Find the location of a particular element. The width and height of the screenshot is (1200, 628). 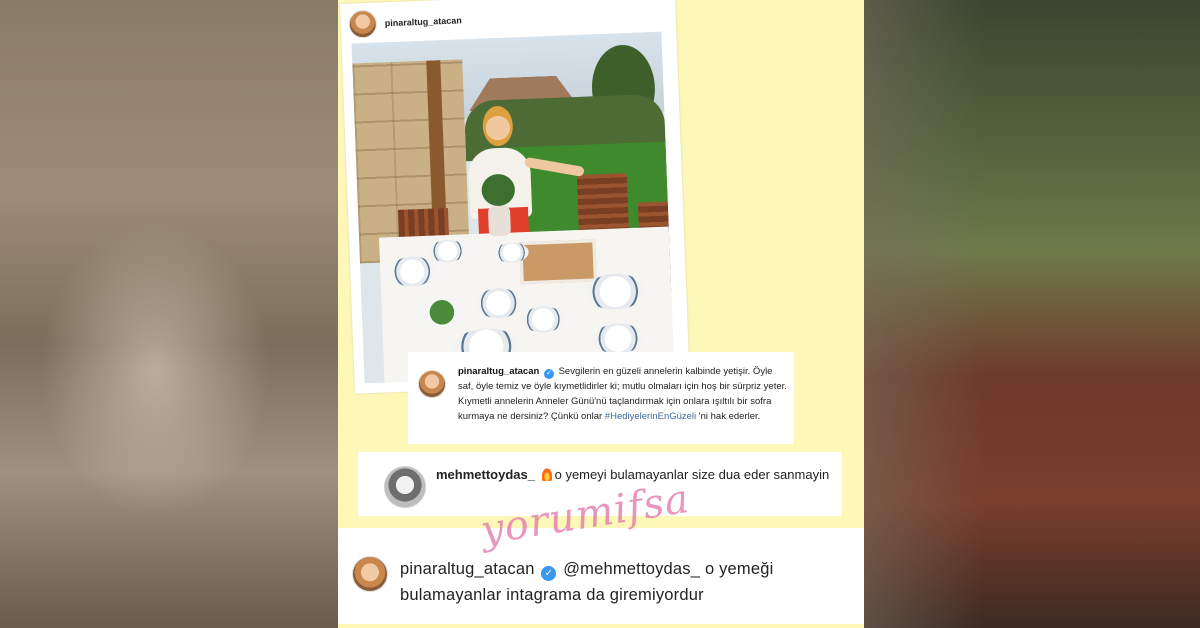

post-username: pinaraltug_atacan is located at coordinates (423, 21).